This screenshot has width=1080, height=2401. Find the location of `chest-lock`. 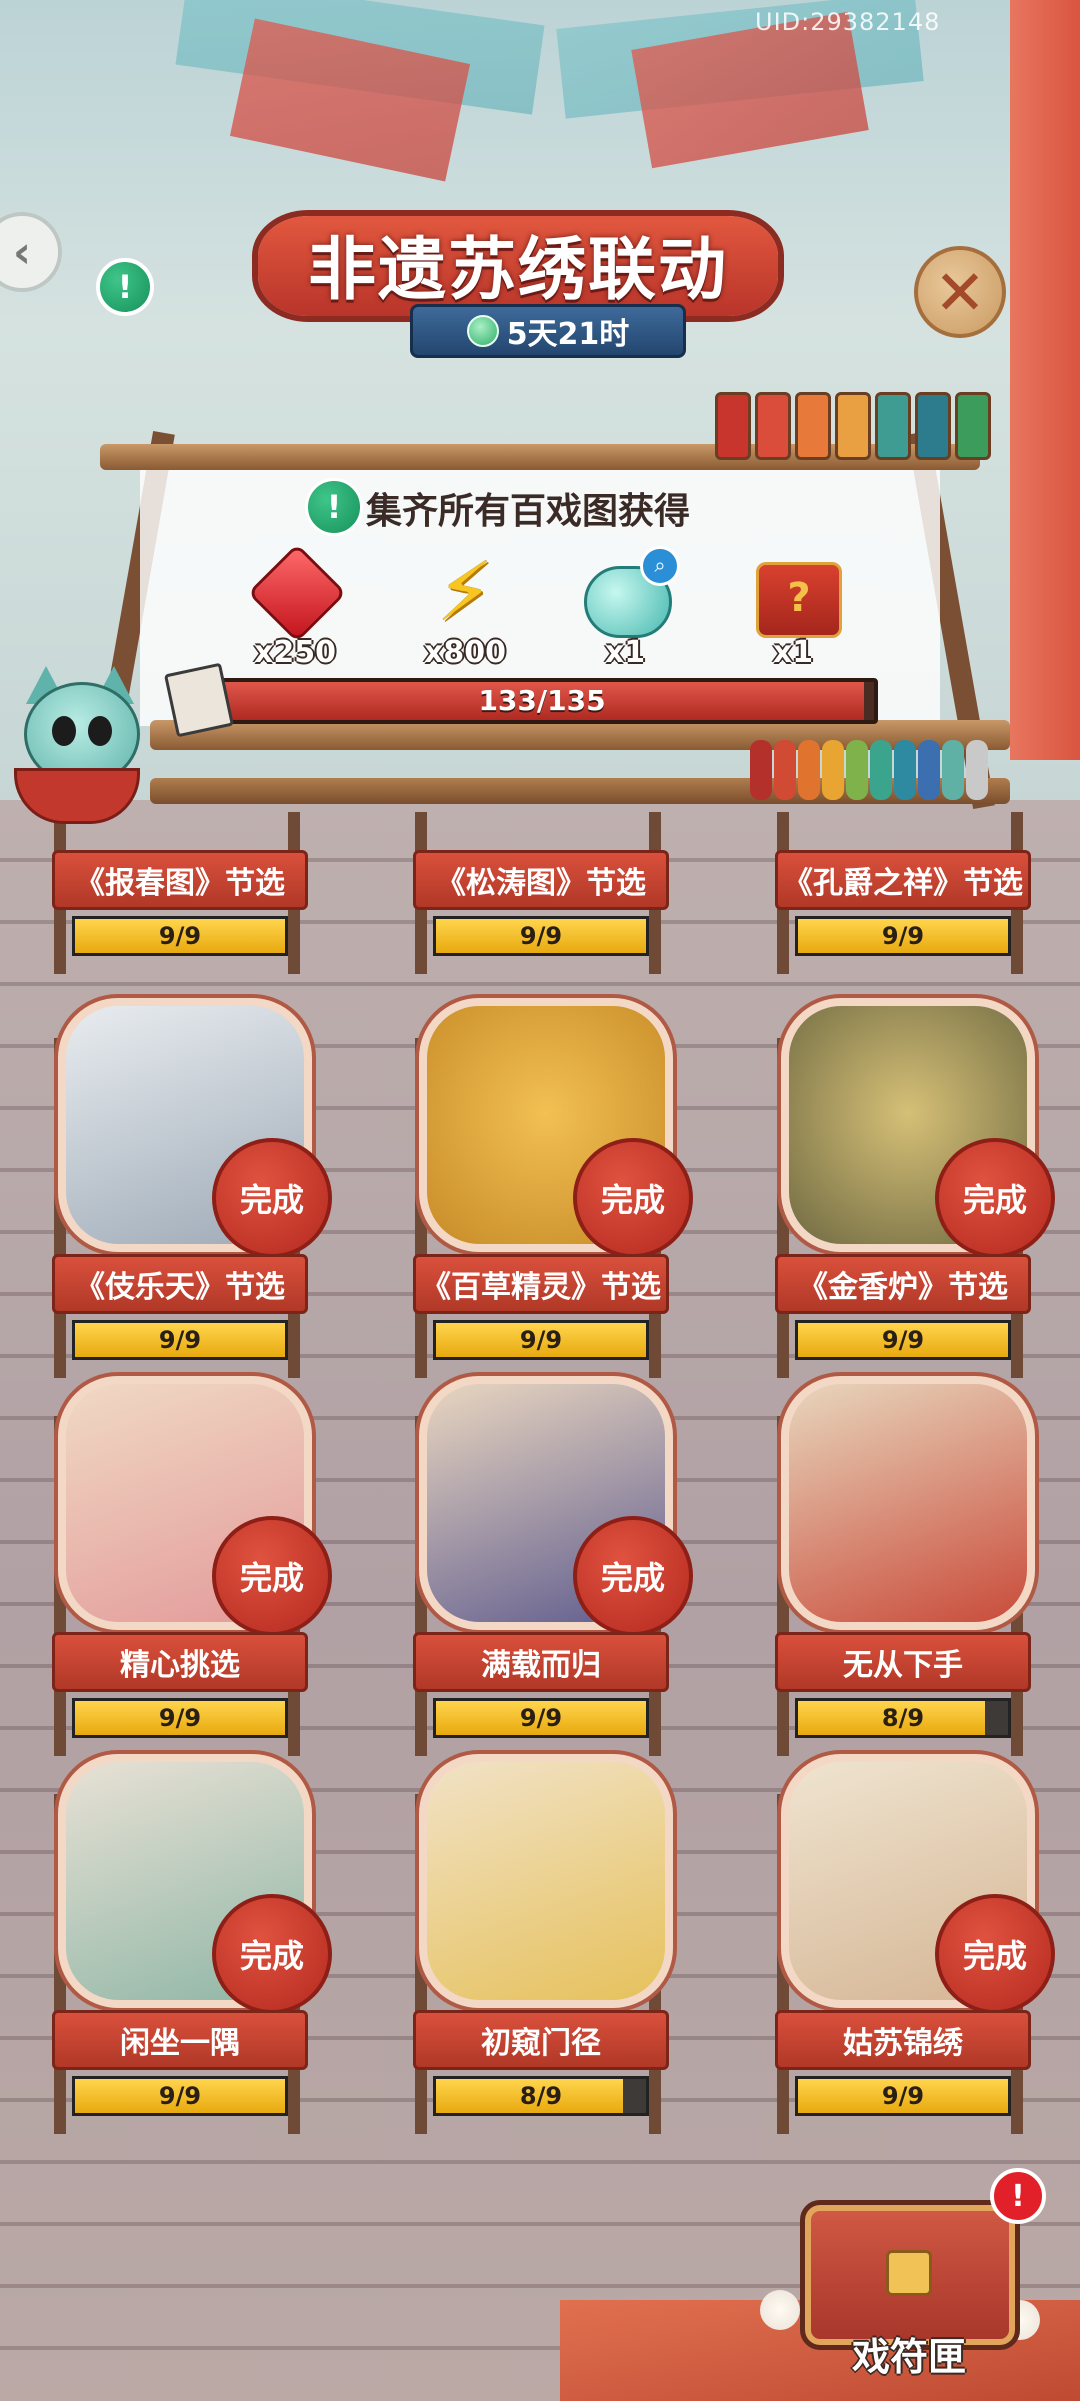

chest-lock is located at coordinates (909, 2273).